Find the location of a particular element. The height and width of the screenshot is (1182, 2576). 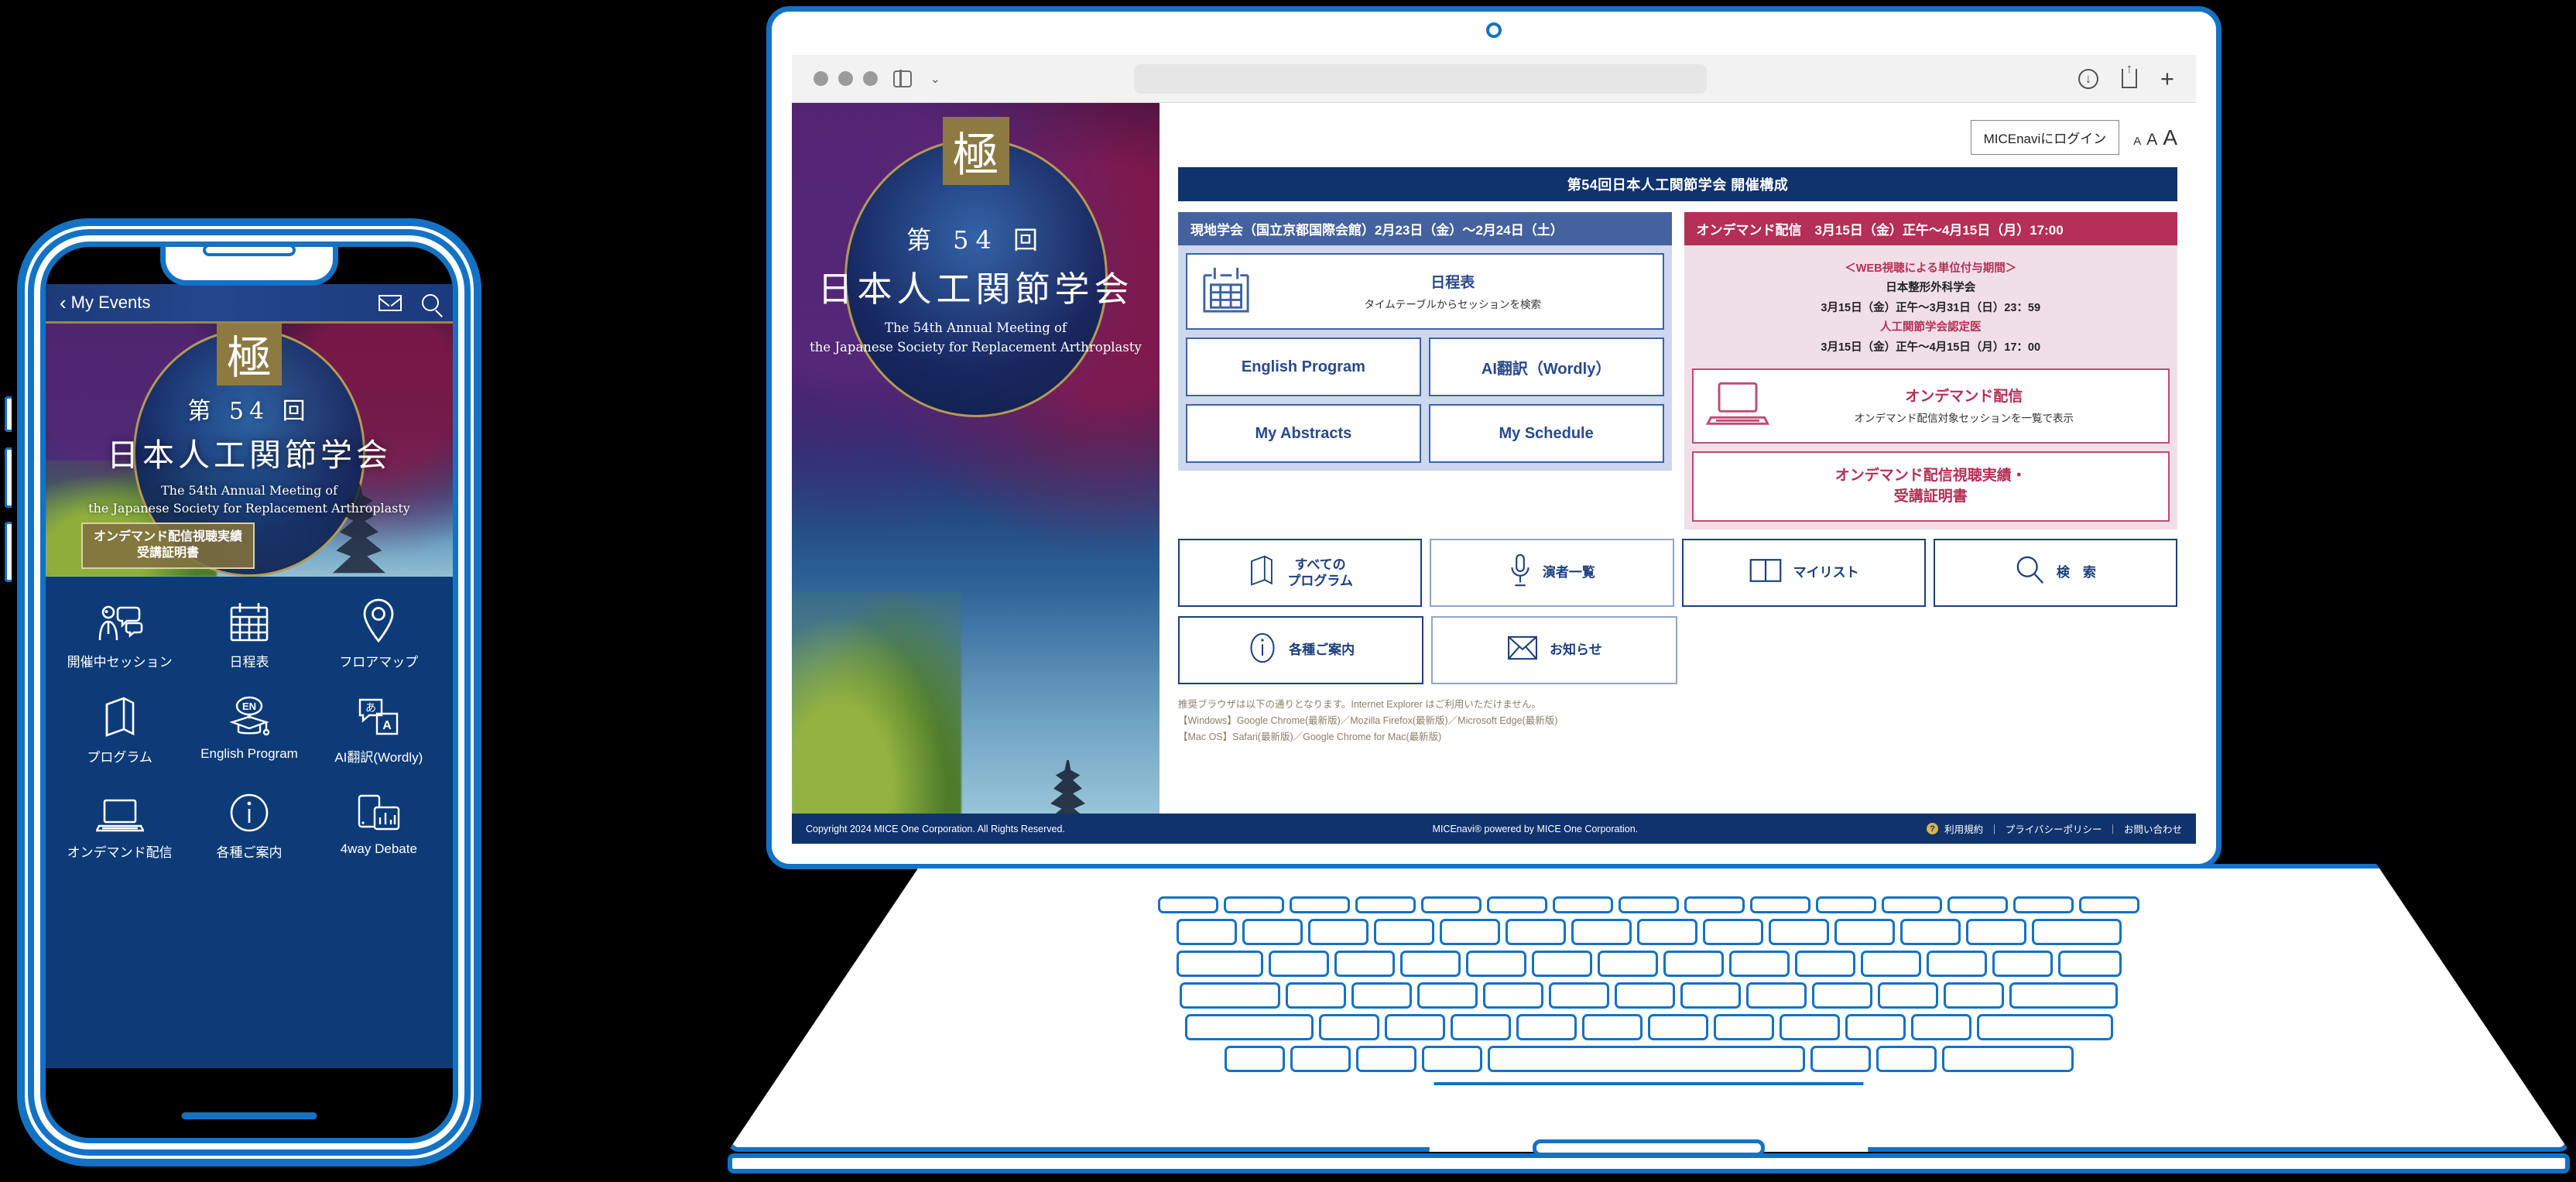

minimize-window-button is located at coordinates (845, 78).